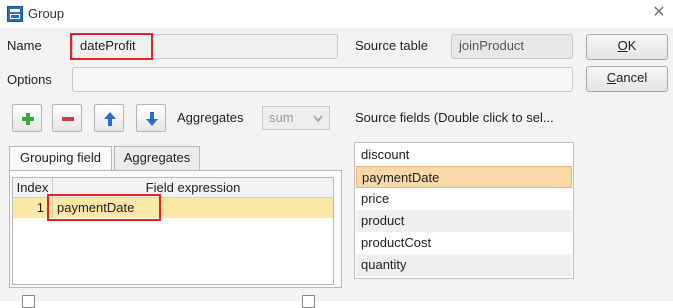 The image size is (673, 308). Describe the element at coordinates (464, 265) in the screenshot. I see `list-item: quantity` at that location.